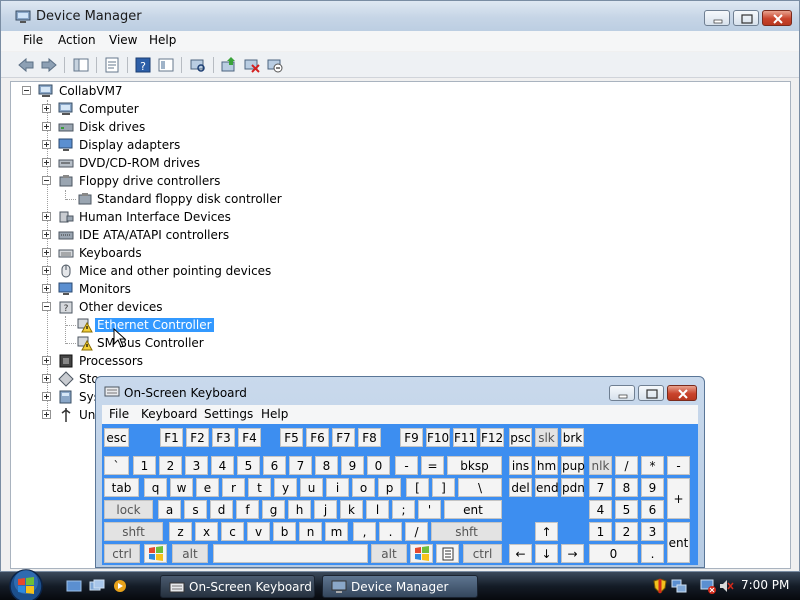 The height and width of the screenshot is (600, 800). I want to click on volume-muted-icon, so click(726, 586).